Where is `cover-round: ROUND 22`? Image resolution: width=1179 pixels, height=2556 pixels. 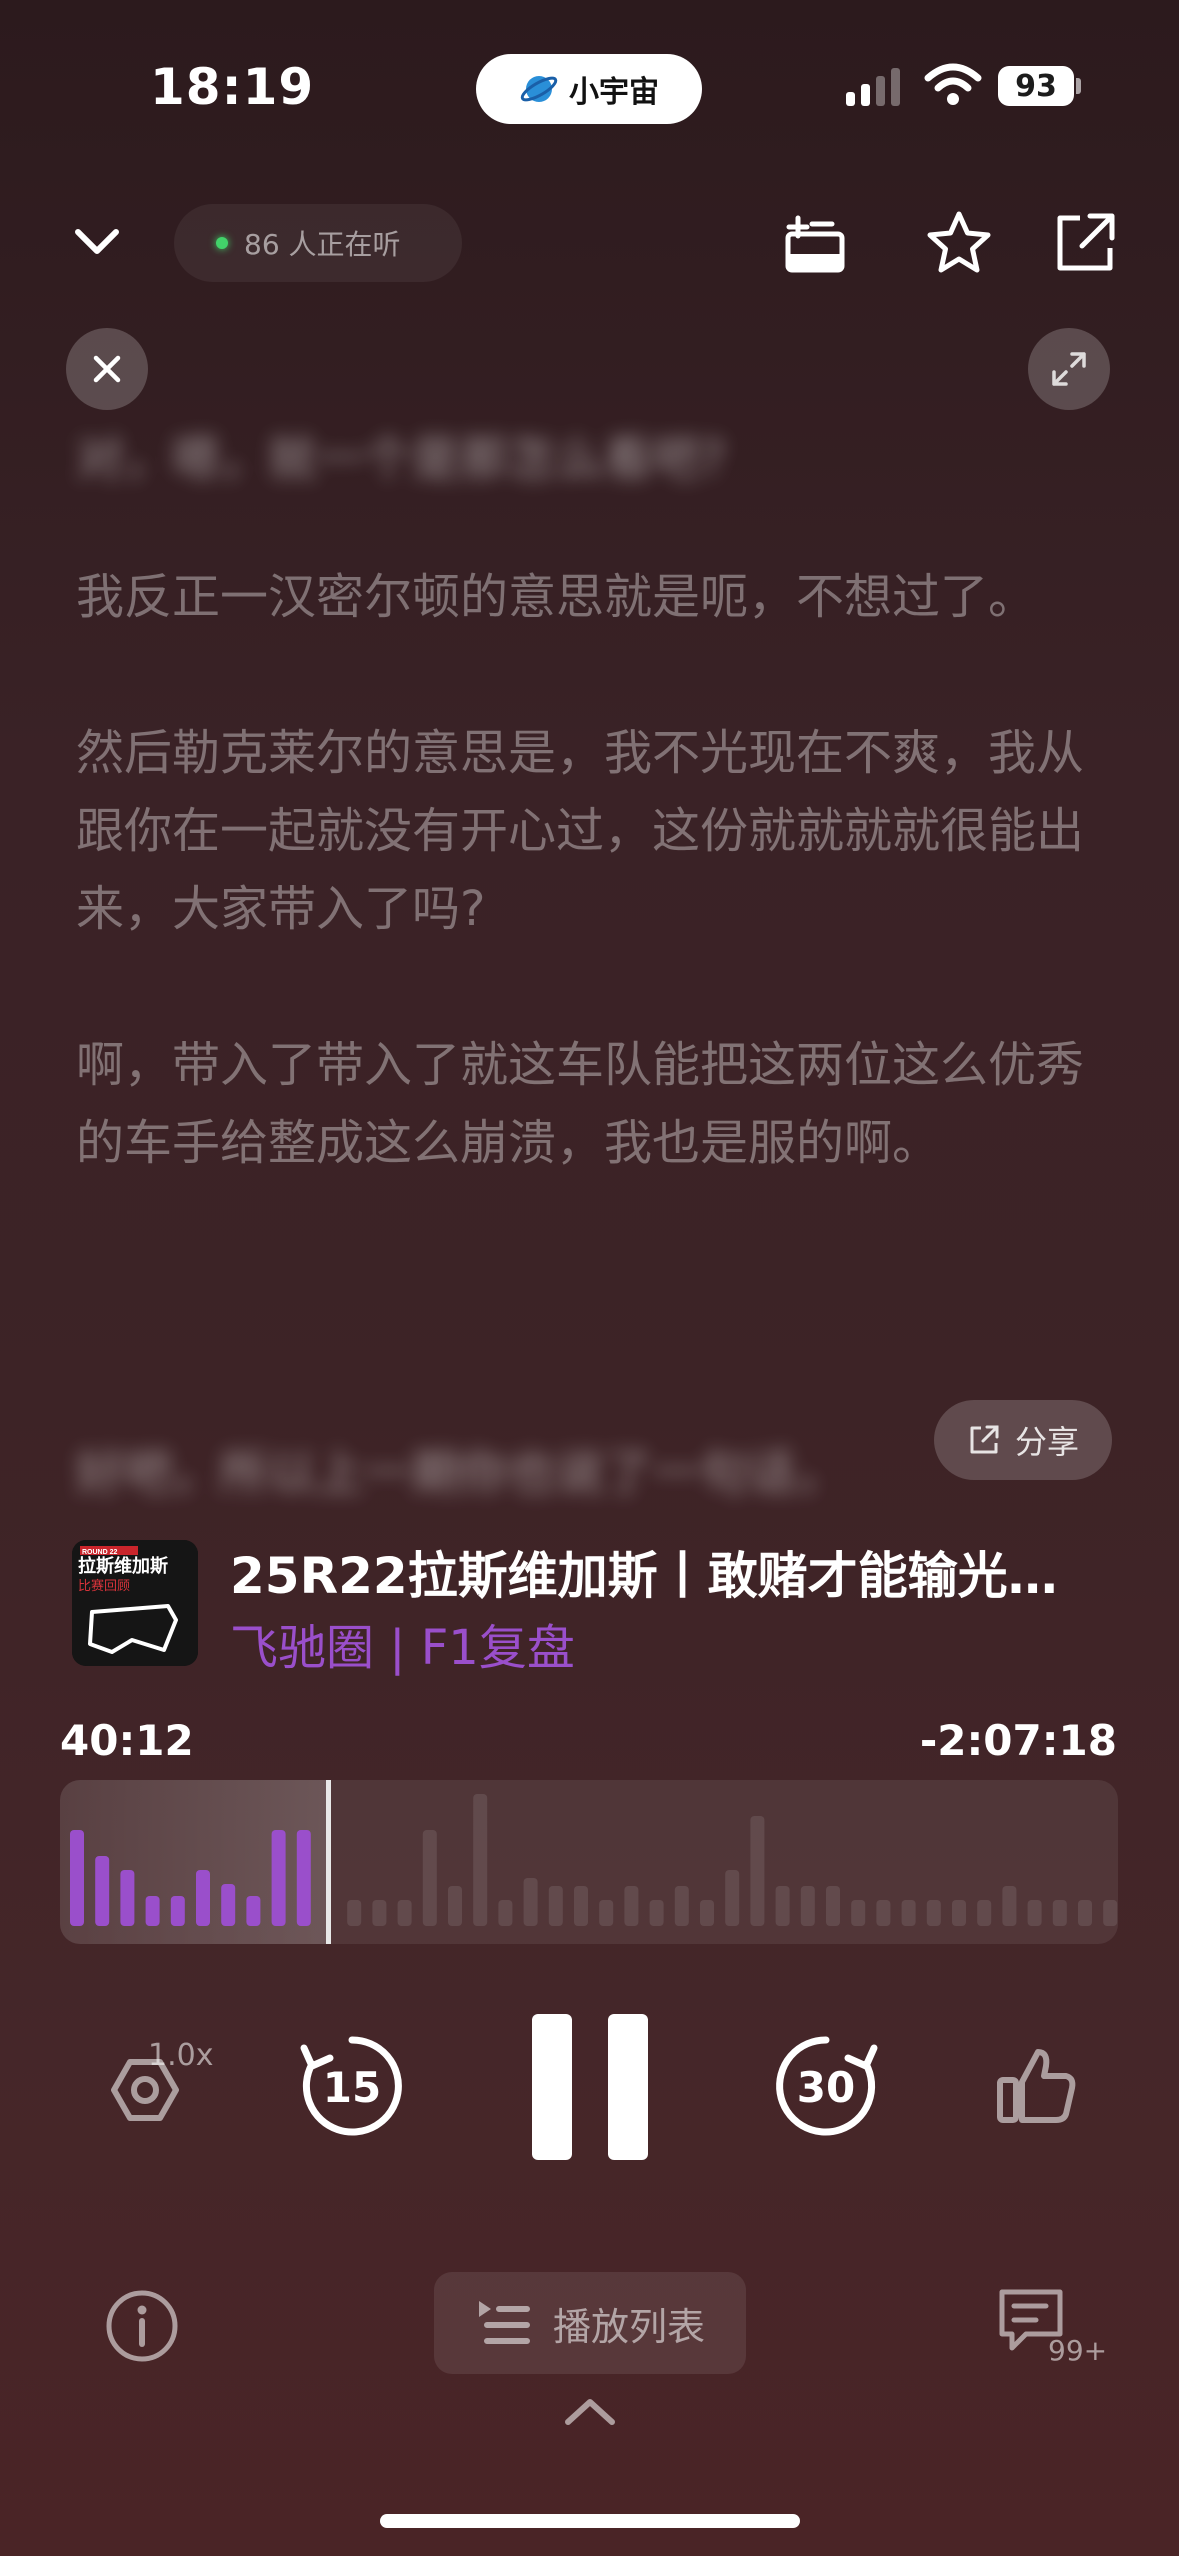
cover-round: ROUND 22 is located at coordinates (100, 1552).